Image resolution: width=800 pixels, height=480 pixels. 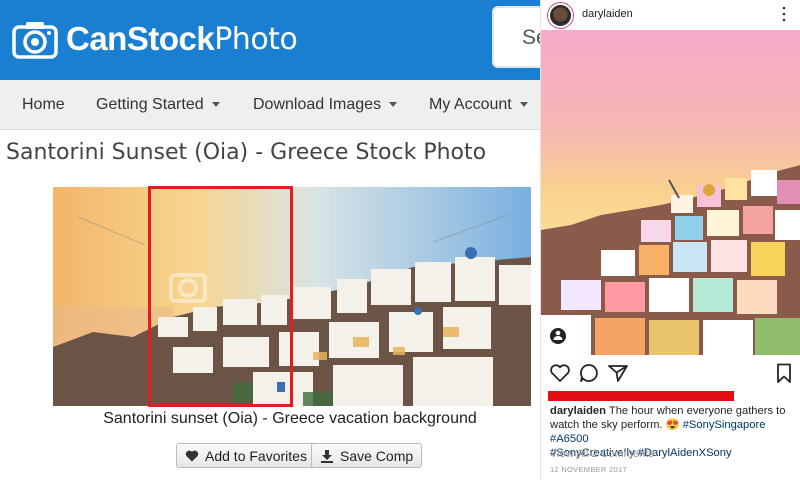 What do you see at coordinates (641, 396) in the screenshot?
I see `redaction-bar` at bounding box center [641, 396].